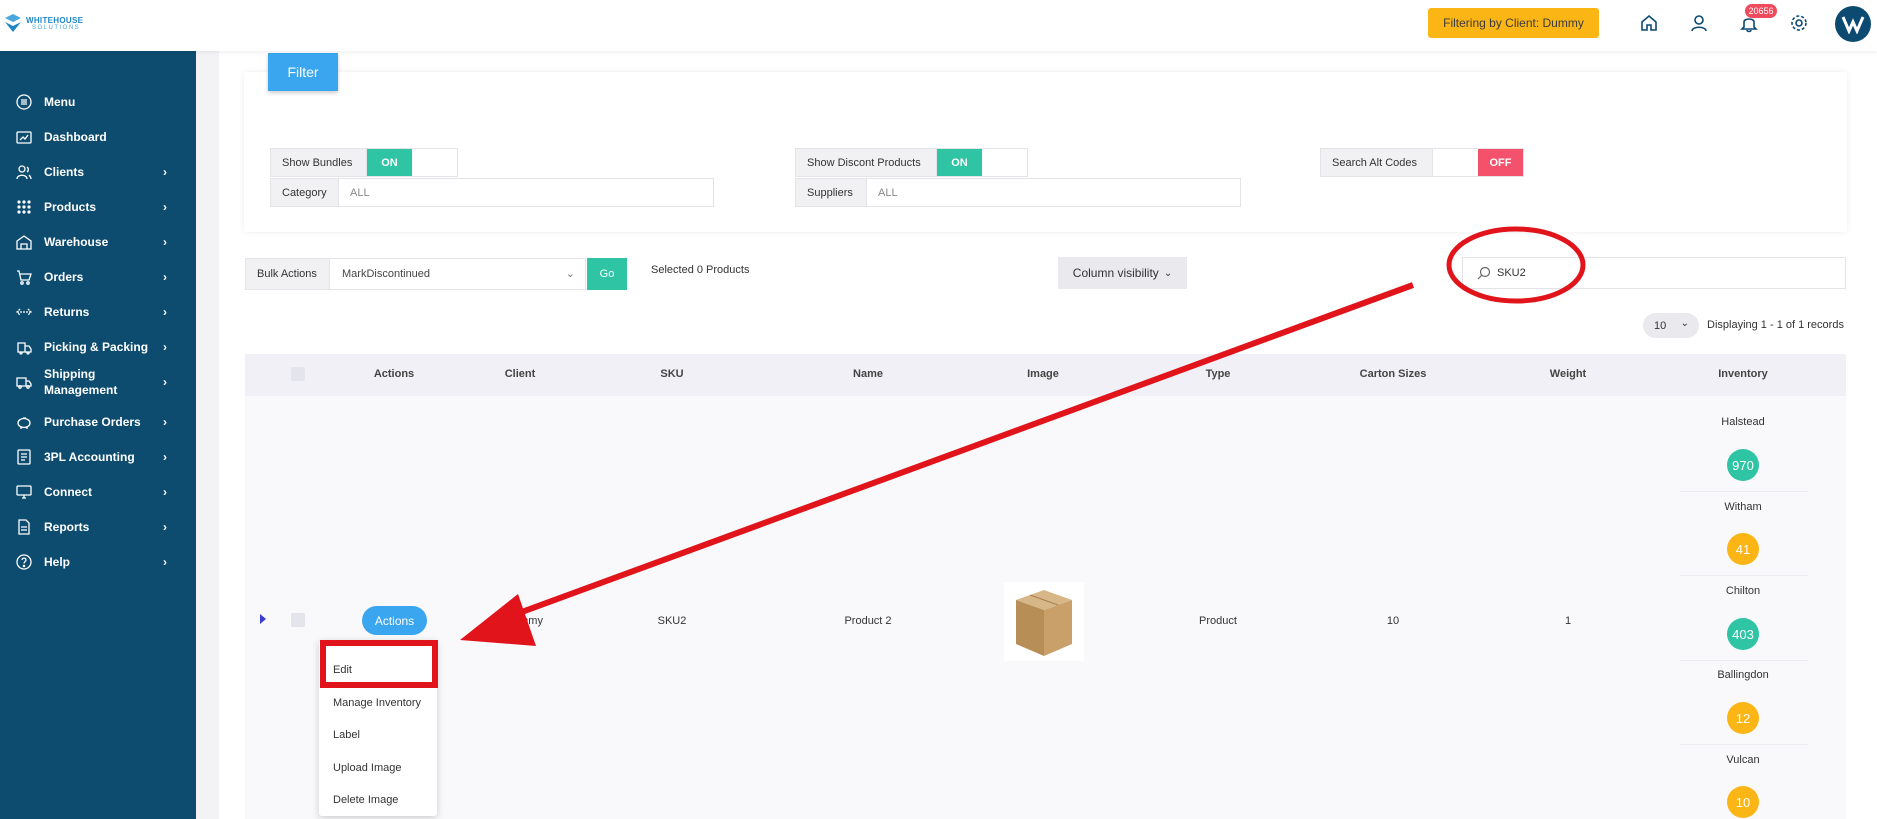 This screenshot has width=1877, height=819. Describe the element at coordinates (56, 28) in the screenshot. I see `logo-subtext: SOLUTIONS` at that location.